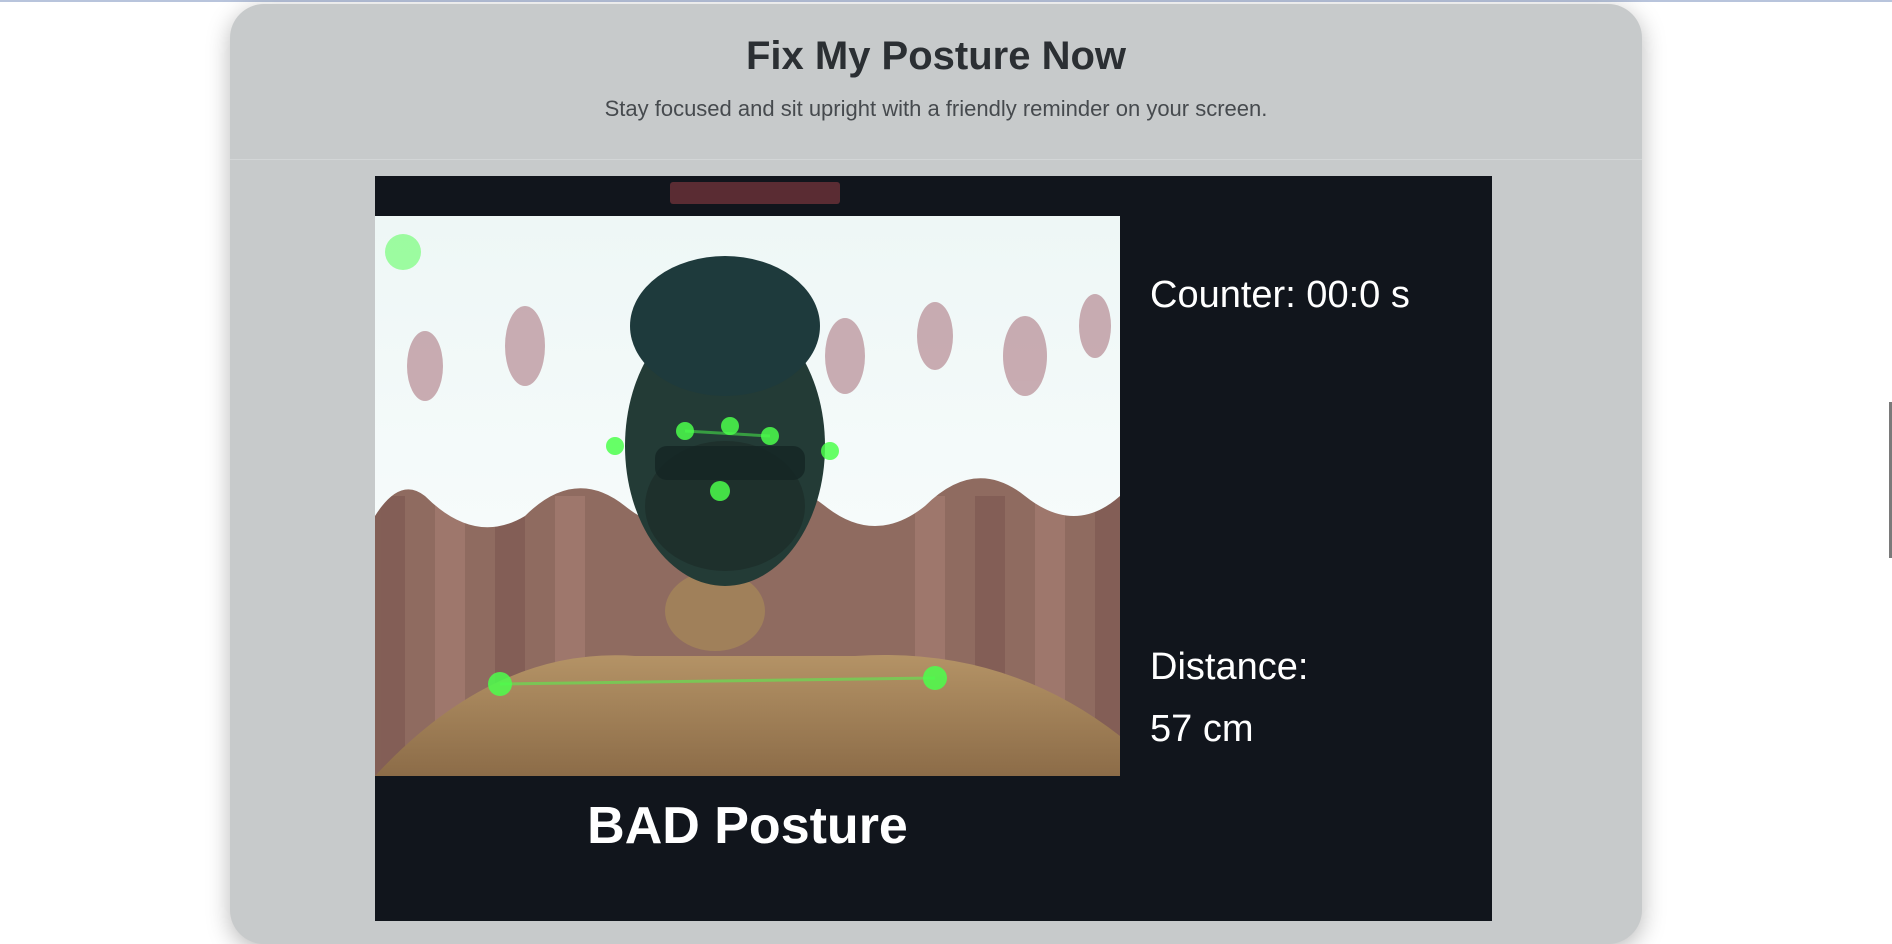 The height and width of the screenshot is (944, 1892). I want to click on duration-counter: Counter: 00:0 s, so click(1280, 295).